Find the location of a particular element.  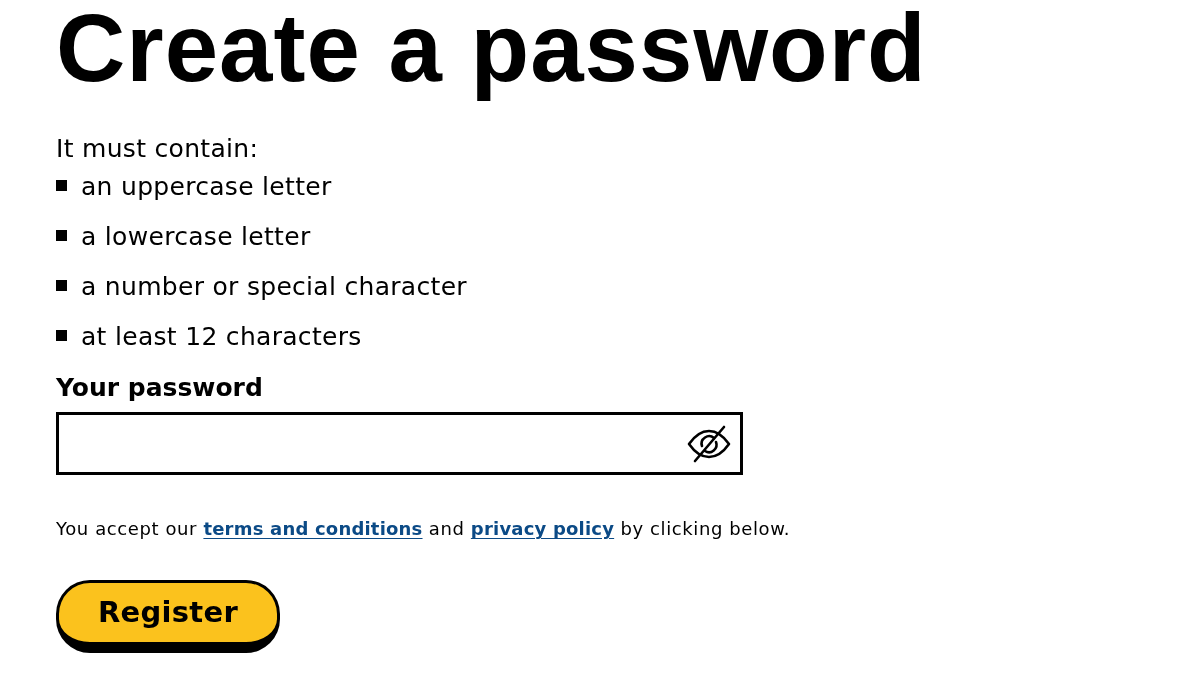

requirement-text: a lowercase letter is located at coordinates (196, 237).